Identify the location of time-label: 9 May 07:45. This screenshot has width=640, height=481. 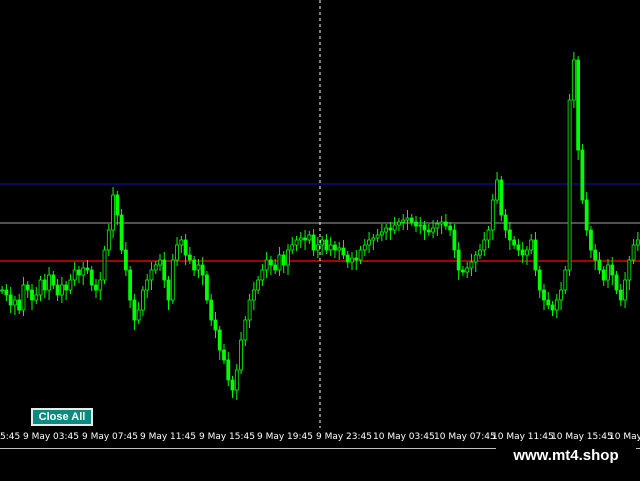
(110, 437).